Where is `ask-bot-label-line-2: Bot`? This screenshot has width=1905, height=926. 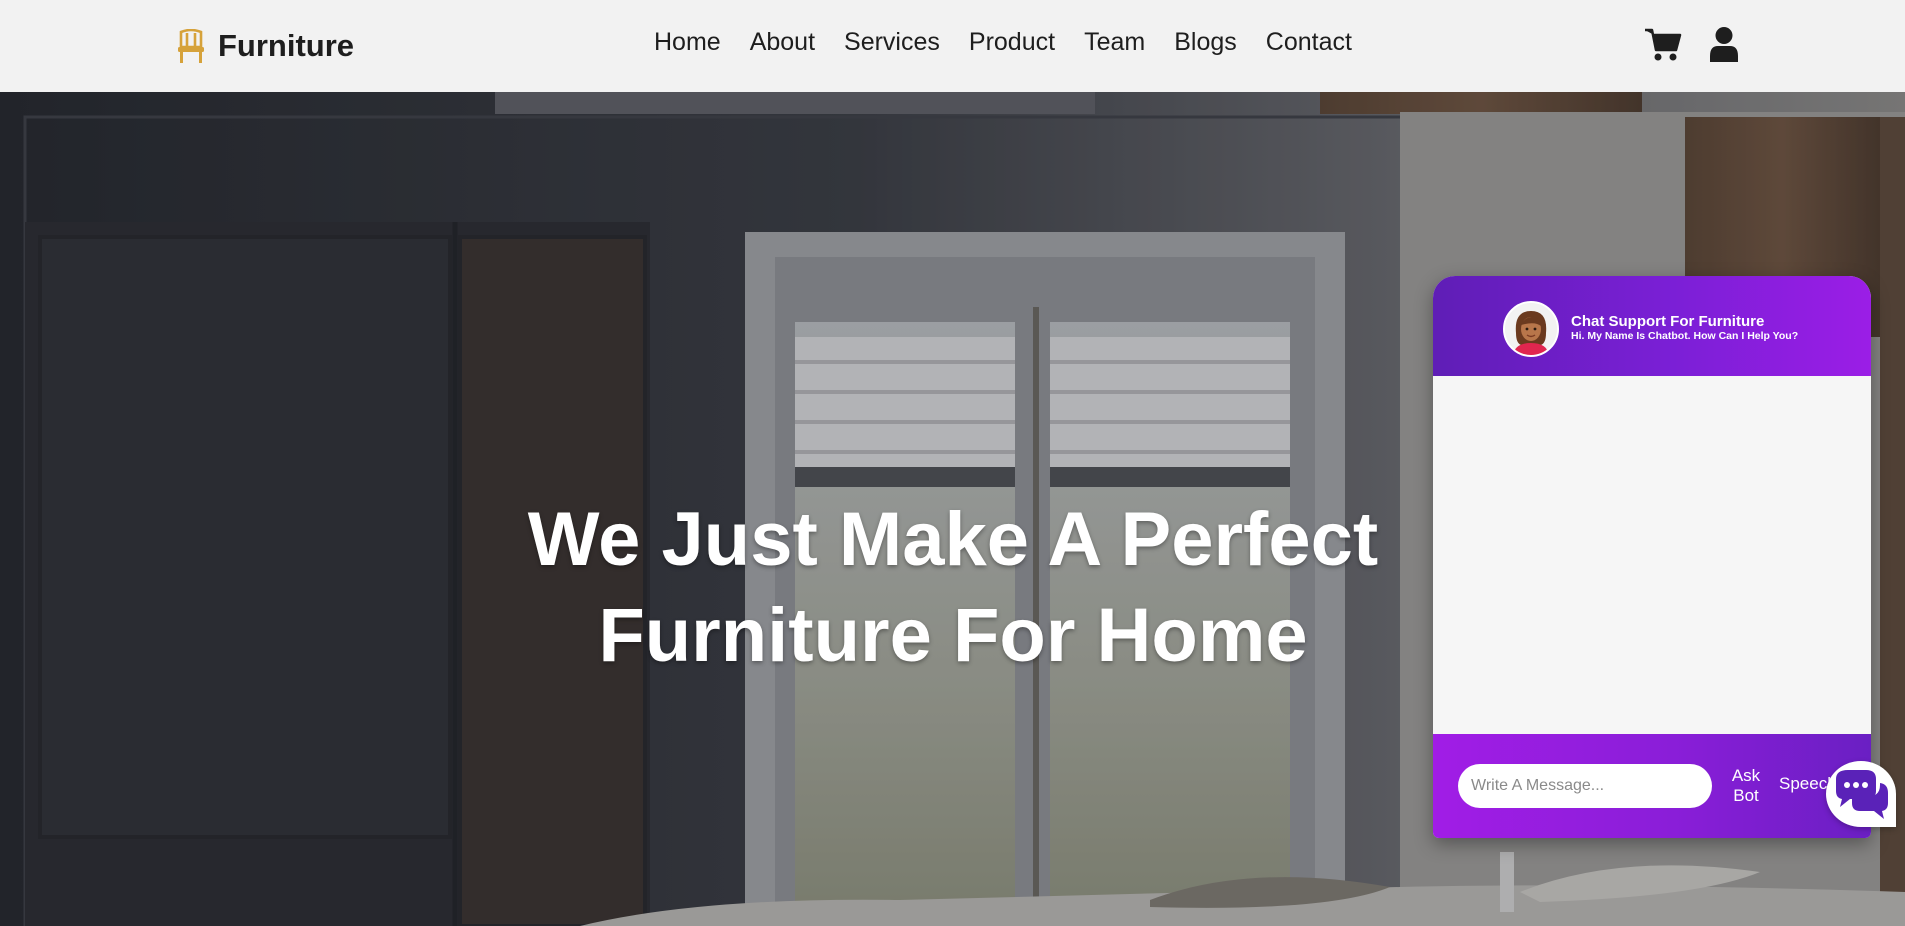
ask-bot-label-line-2: Bot is located at coordinates (1746, 795).